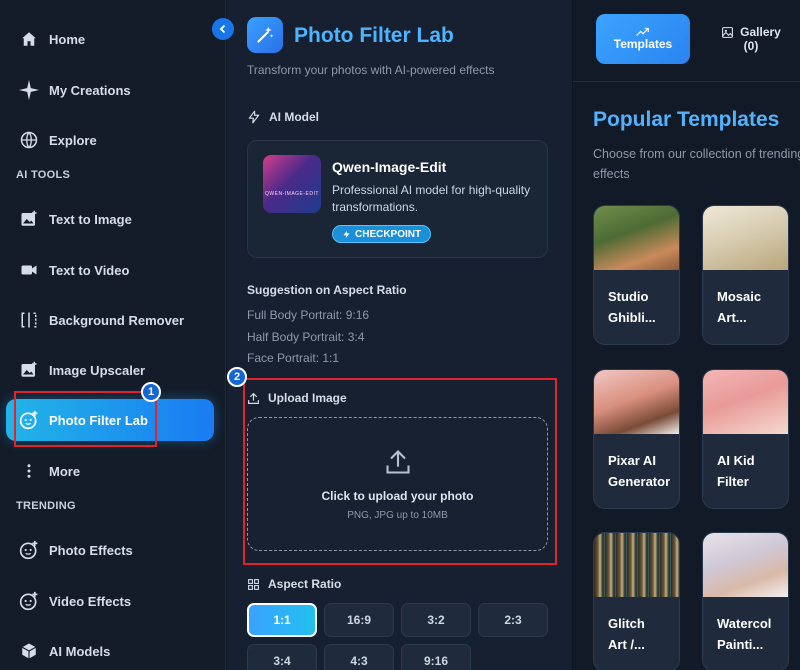  What do you see at coordinates (29, 651) in the screenshot?
I see `cube-icon` at bounding box center [29, 651].